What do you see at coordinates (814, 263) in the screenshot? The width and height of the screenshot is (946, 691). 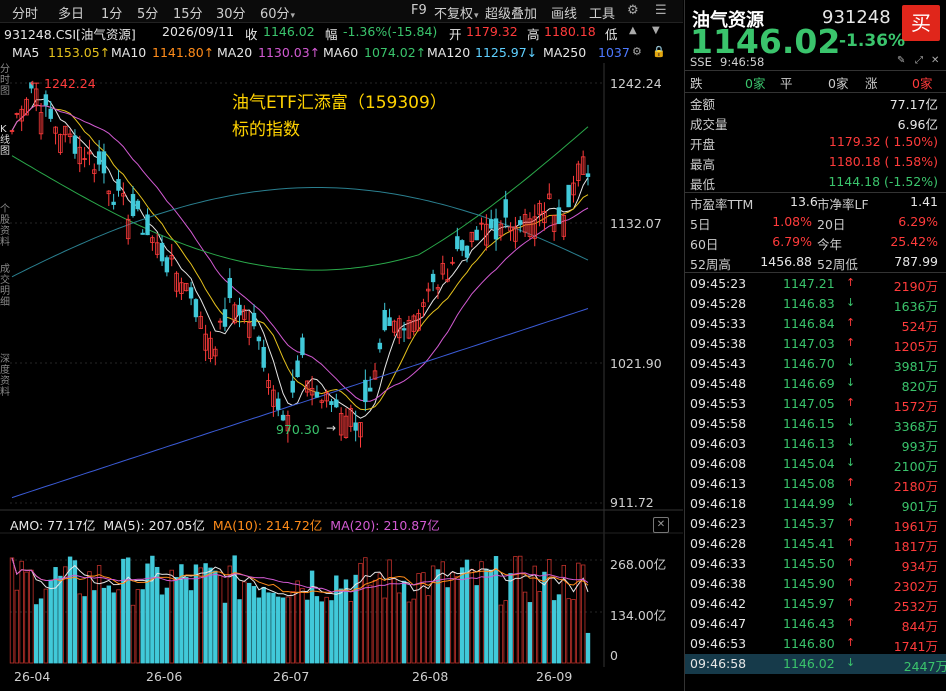 I see `week52-row: 52周高 1456.88 52周低 787.99` at bounding box center [814, 263].